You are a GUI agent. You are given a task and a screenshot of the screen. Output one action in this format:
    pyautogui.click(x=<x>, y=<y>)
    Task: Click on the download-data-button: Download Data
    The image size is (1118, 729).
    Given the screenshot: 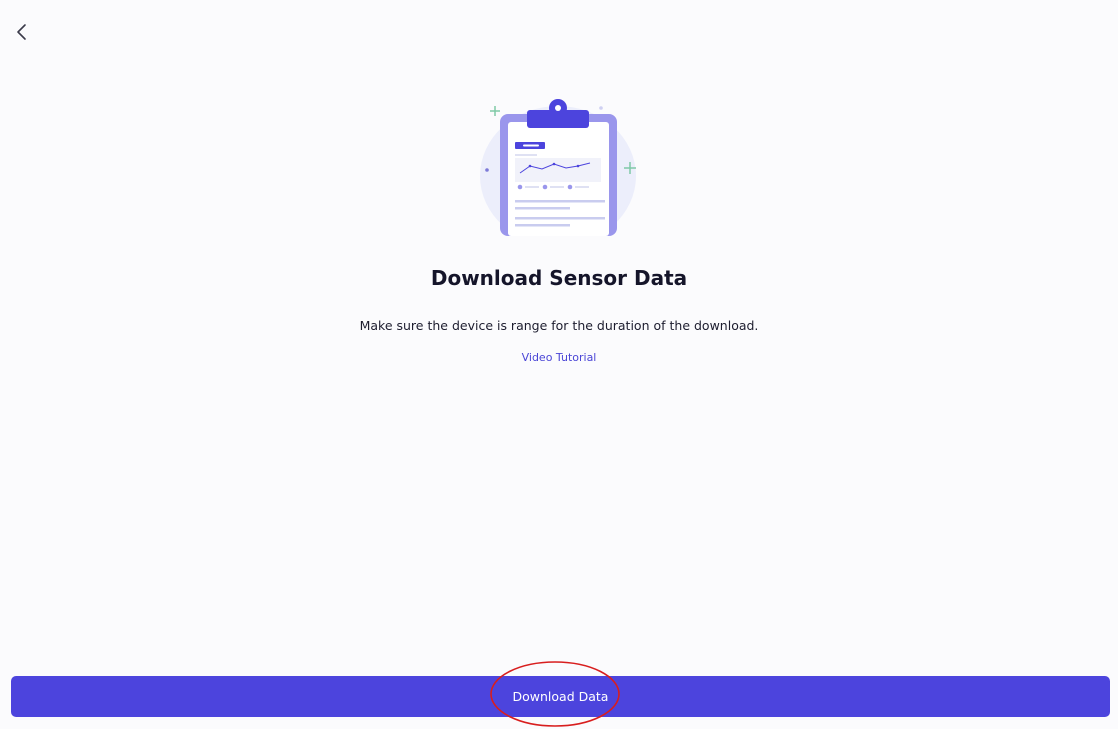 What is the action you would take?
    pyautogui.click(x=560, y=696)
    